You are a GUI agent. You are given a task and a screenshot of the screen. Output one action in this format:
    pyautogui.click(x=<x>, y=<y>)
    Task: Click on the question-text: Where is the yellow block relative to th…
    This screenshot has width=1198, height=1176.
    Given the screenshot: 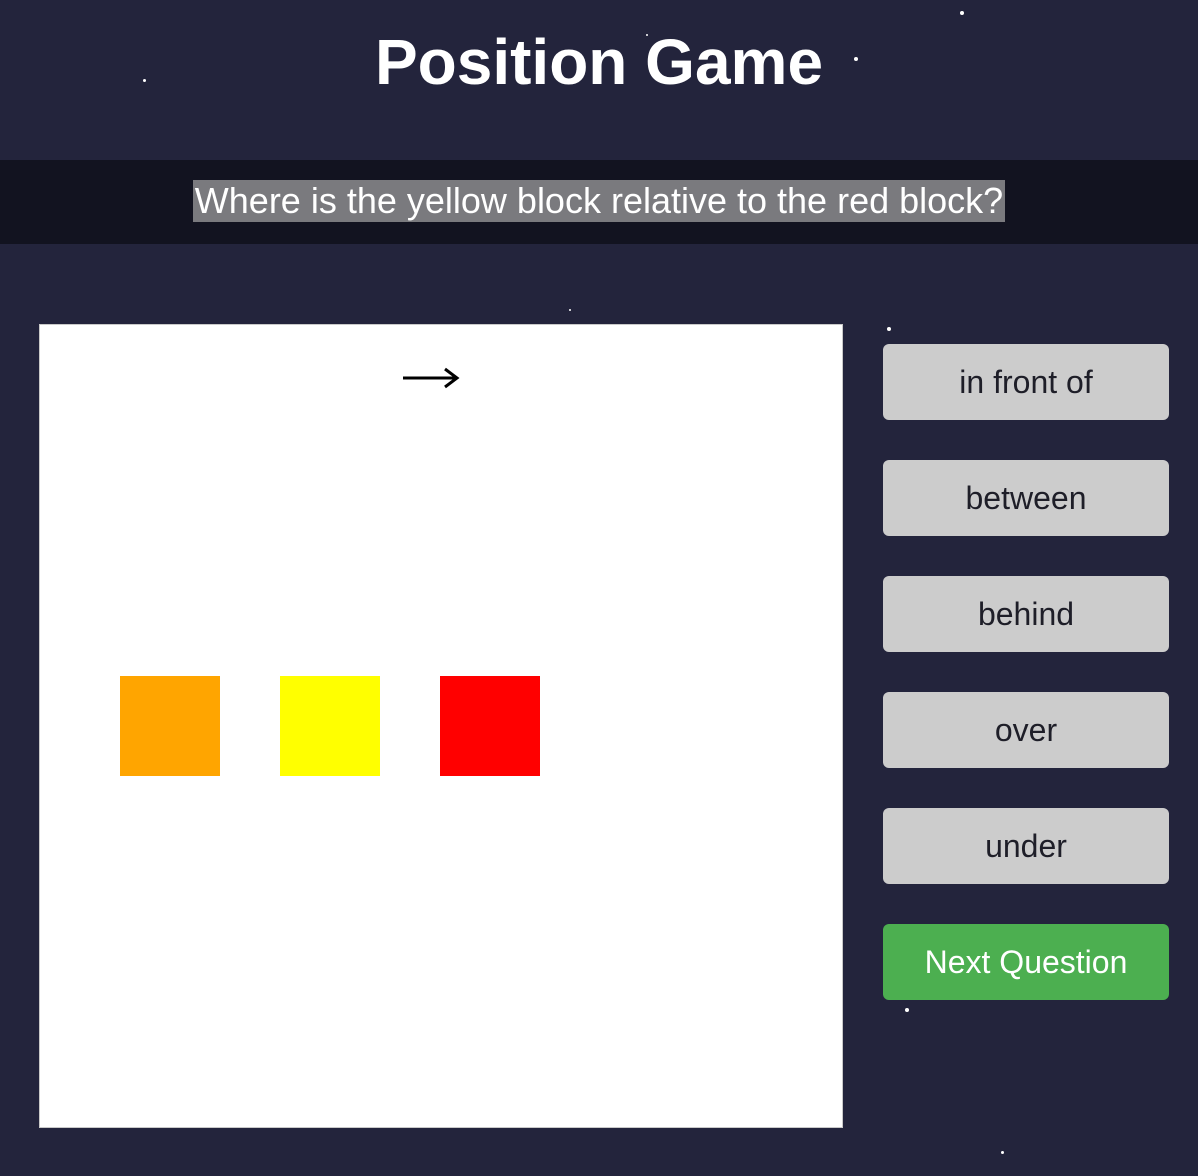 What is the action you would take?
    pyautogui.click(x=599, y=201)
    